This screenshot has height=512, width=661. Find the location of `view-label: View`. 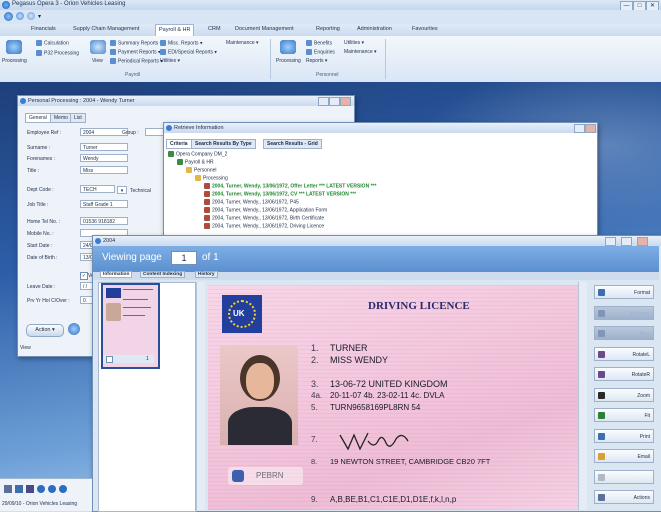

view-label: View is located at coordinates (97, 61).